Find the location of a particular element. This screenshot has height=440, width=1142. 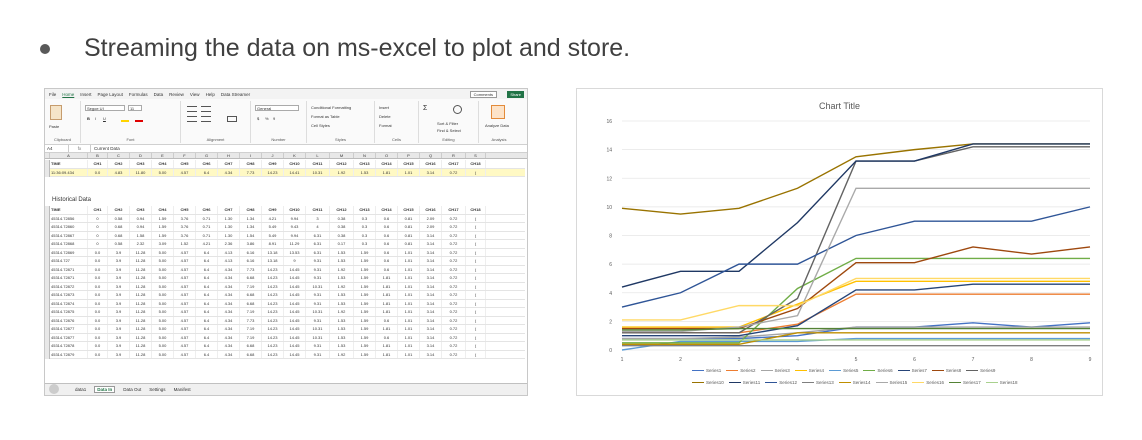

delete-cells-button: Delete is located at coordinates (385, 116).